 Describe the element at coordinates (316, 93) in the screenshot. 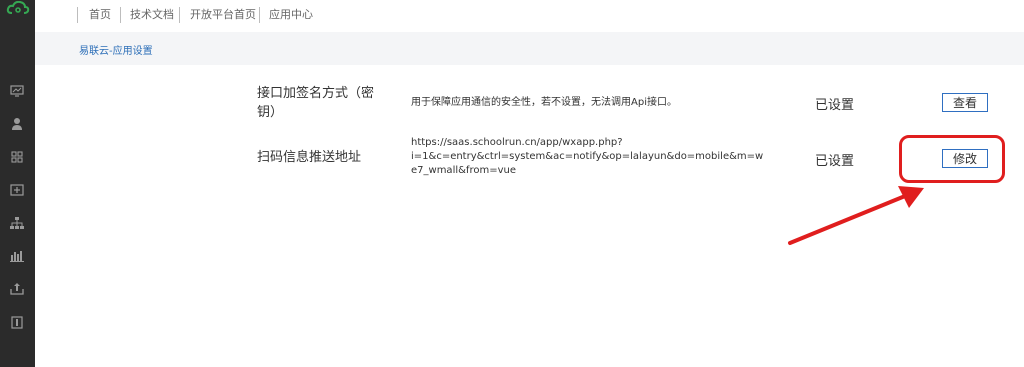

I see `setting-label-line: 接口加签名方式（密` at that location.